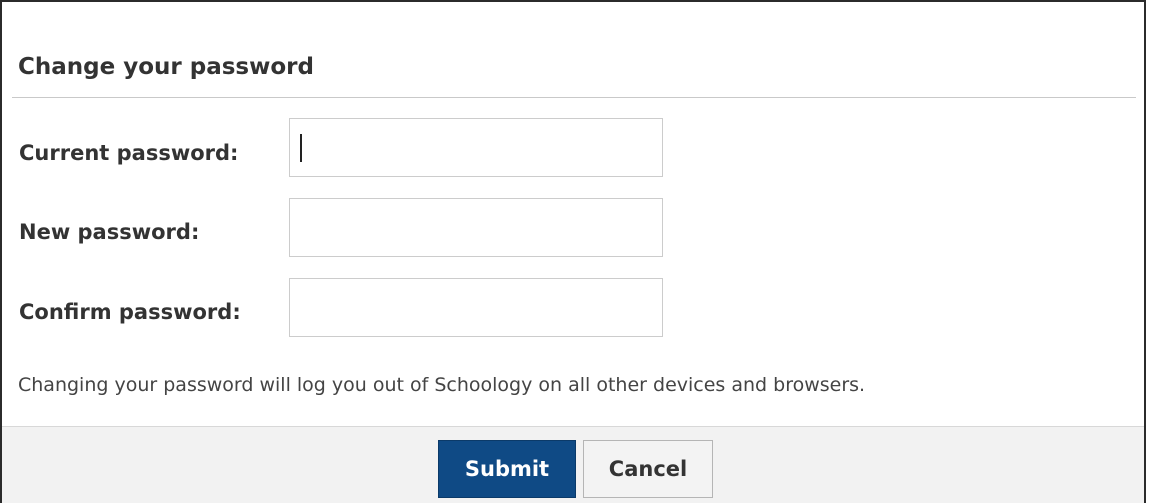 The height and width of the screenshot is (503, 1151). What do you see at coordinates (476, 147) in the screenshot?
I see `current-password-input` at bounding box center [476, 147].